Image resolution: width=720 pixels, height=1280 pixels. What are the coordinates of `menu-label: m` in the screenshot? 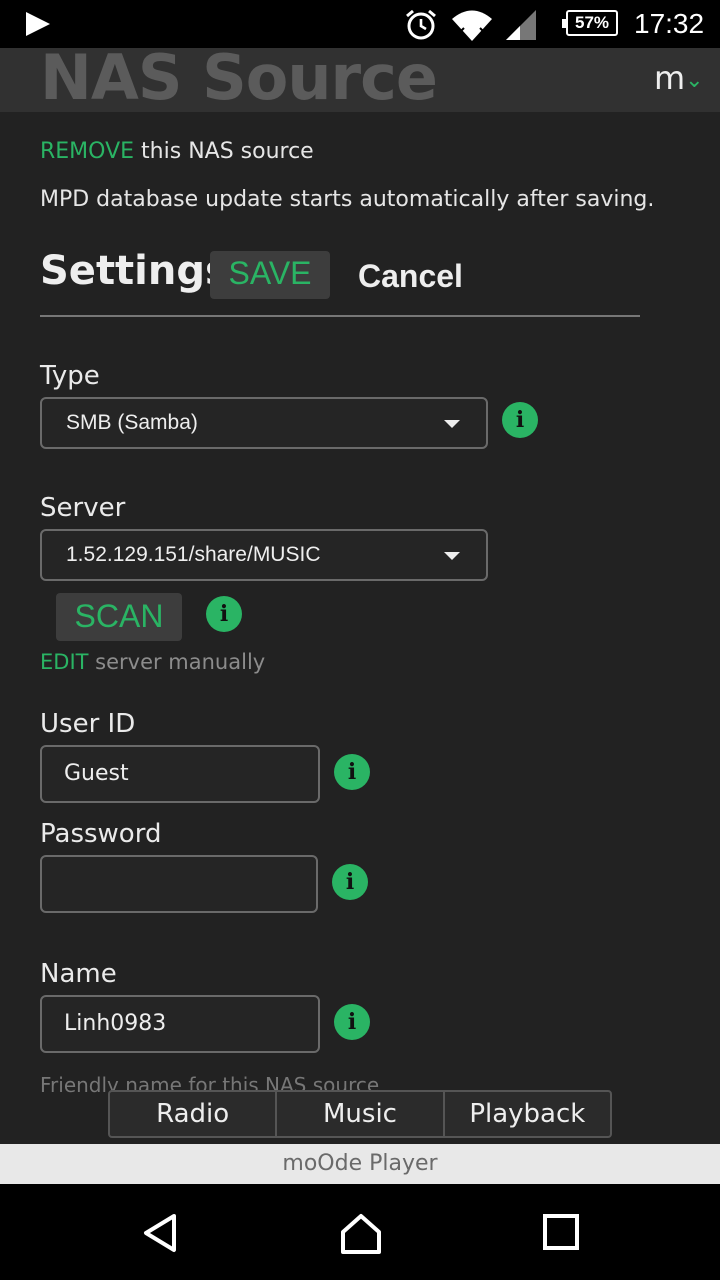 It's located at (670, 78).